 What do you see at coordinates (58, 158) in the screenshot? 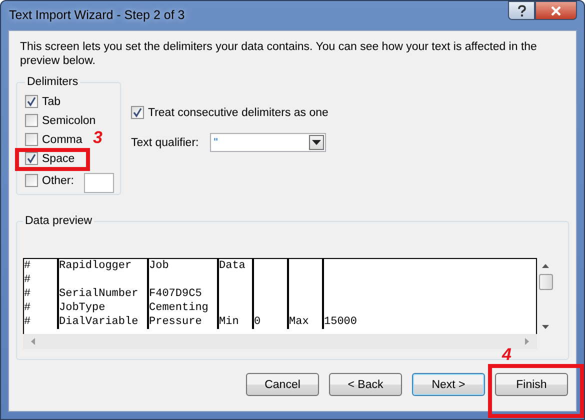
I see `checkbox-label: Space` at bounding box center [58, 158].